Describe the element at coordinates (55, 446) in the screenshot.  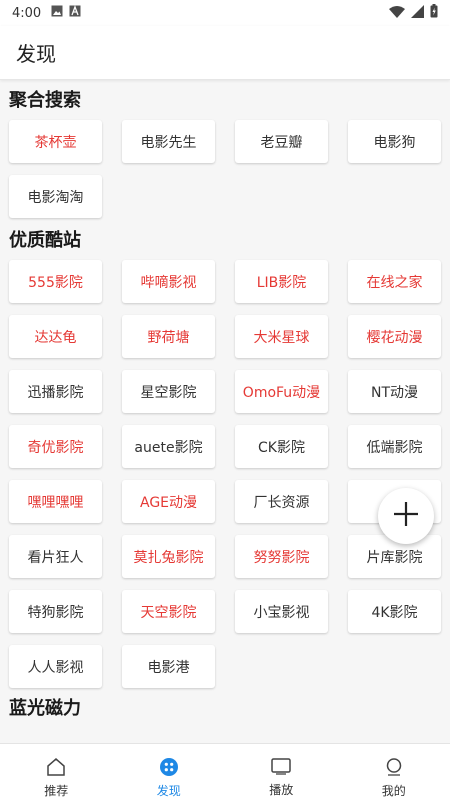
I see `site-tile: 奇优影院` at that location.